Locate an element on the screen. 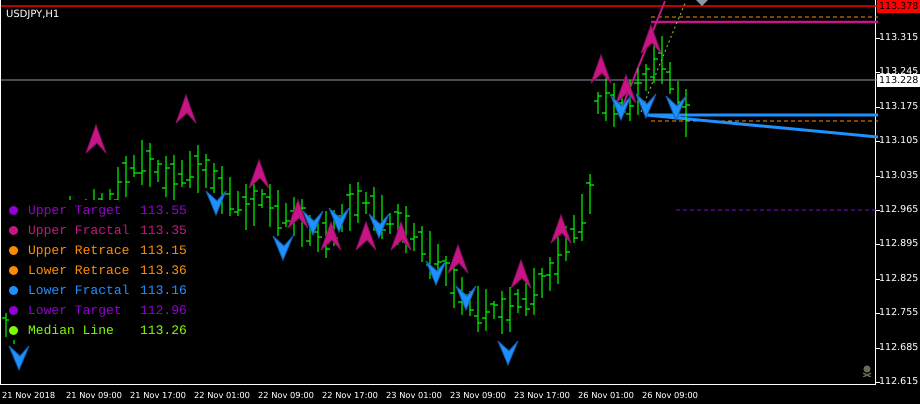  price-label: 113.035 is located at coordinates (898, 175).